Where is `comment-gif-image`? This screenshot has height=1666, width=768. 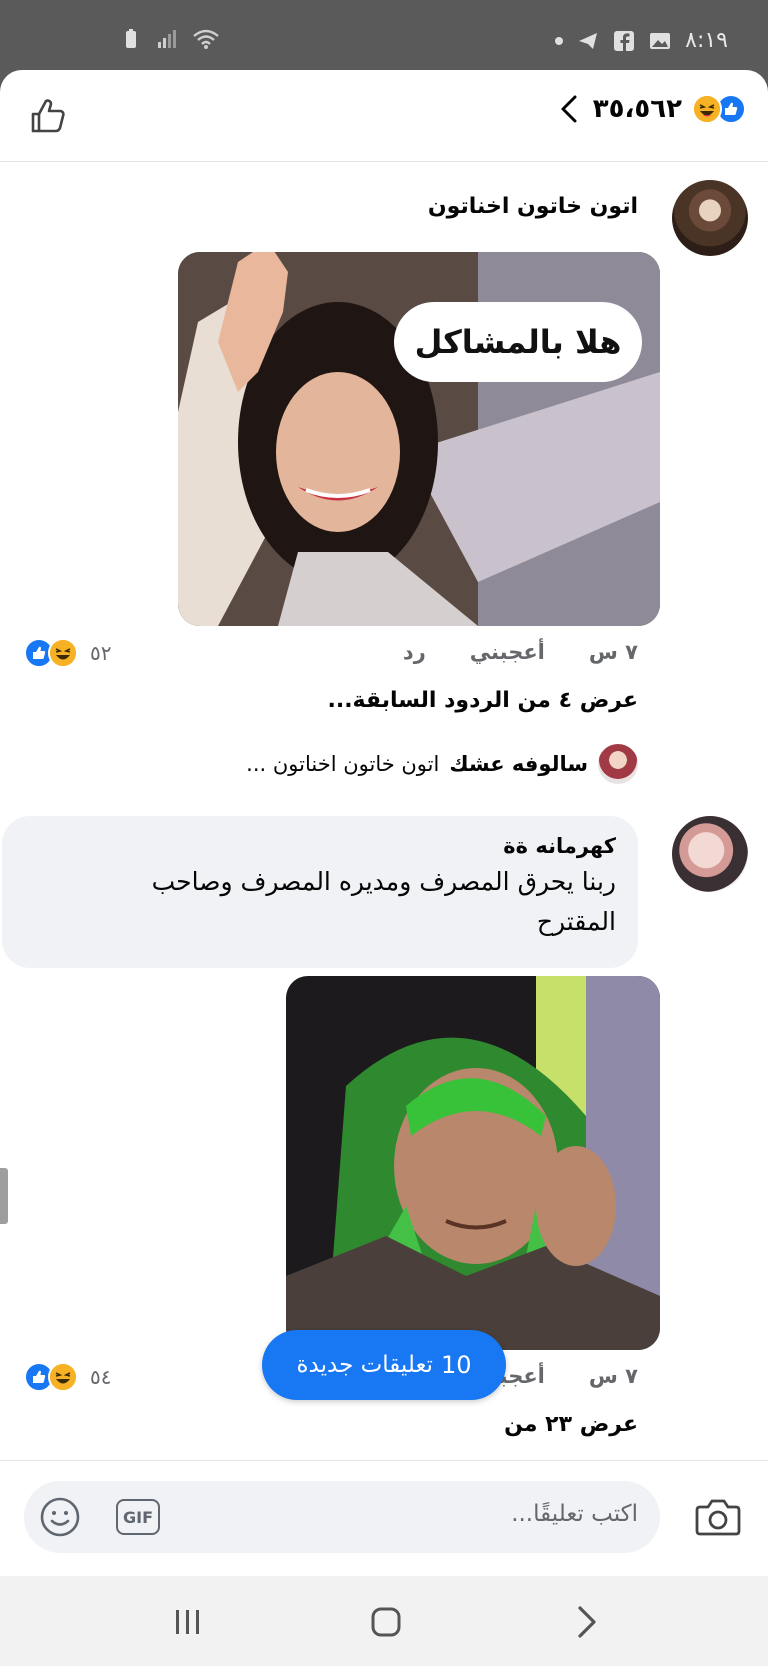 comment-gif-image is located at coordinates (473, 1163).